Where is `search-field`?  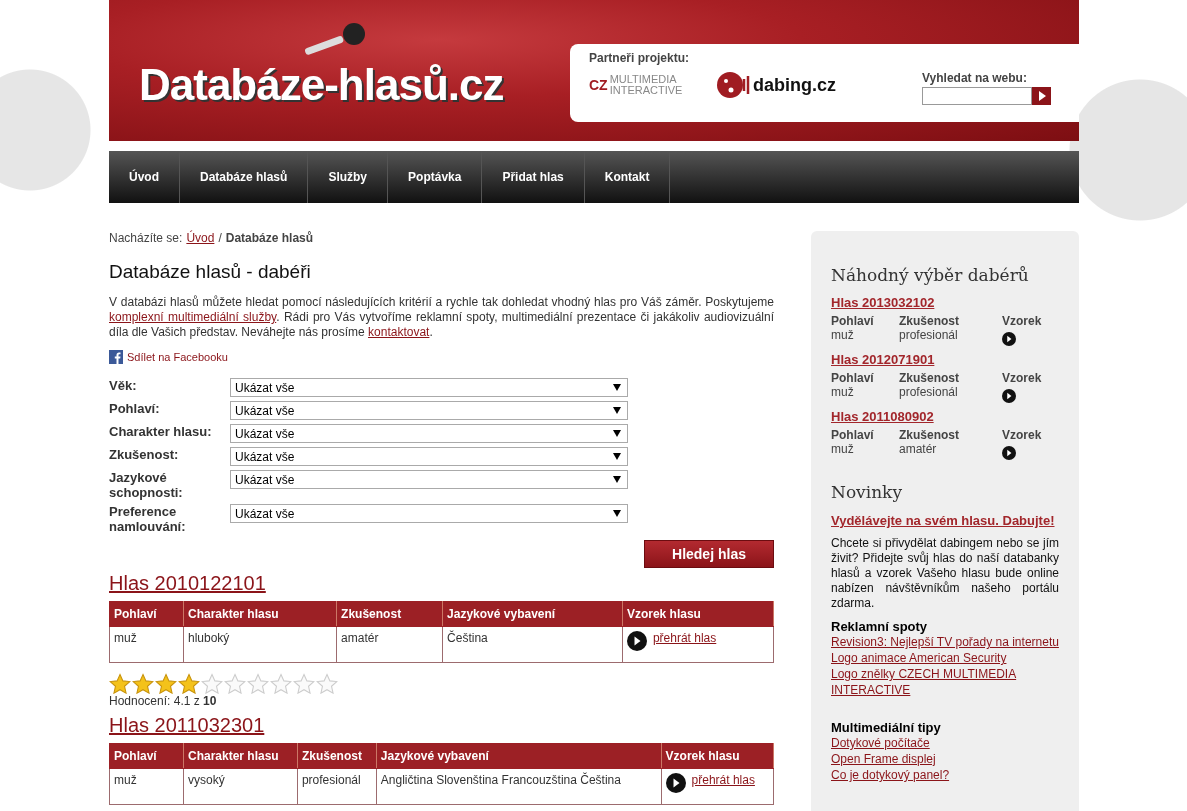
search-field is located at coordinates (977, 96).